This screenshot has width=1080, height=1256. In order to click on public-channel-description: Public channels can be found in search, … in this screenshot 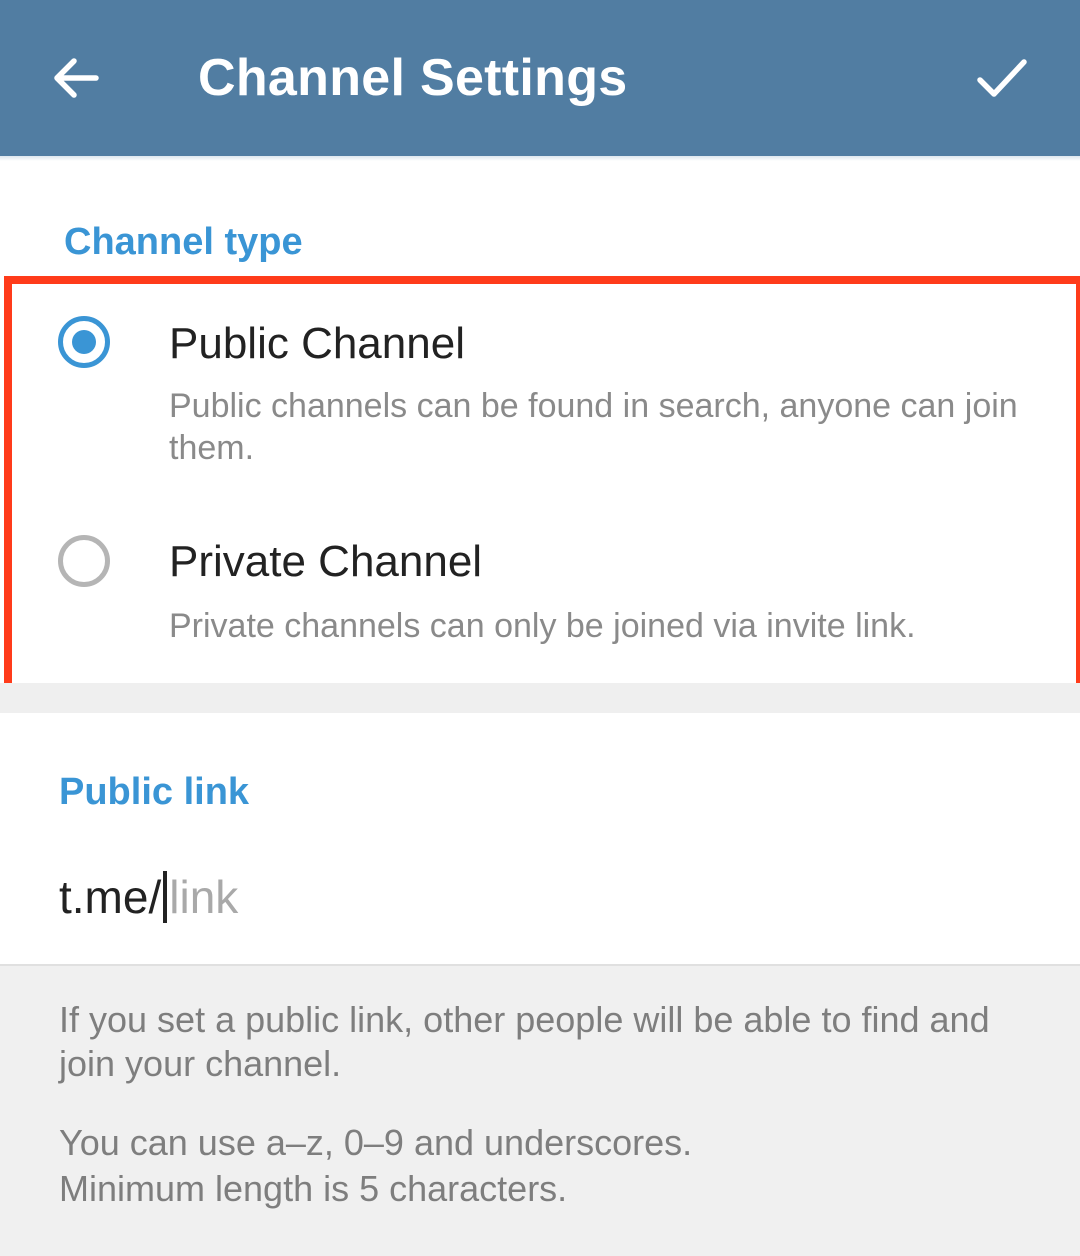, I will do `click(593, 427)`.